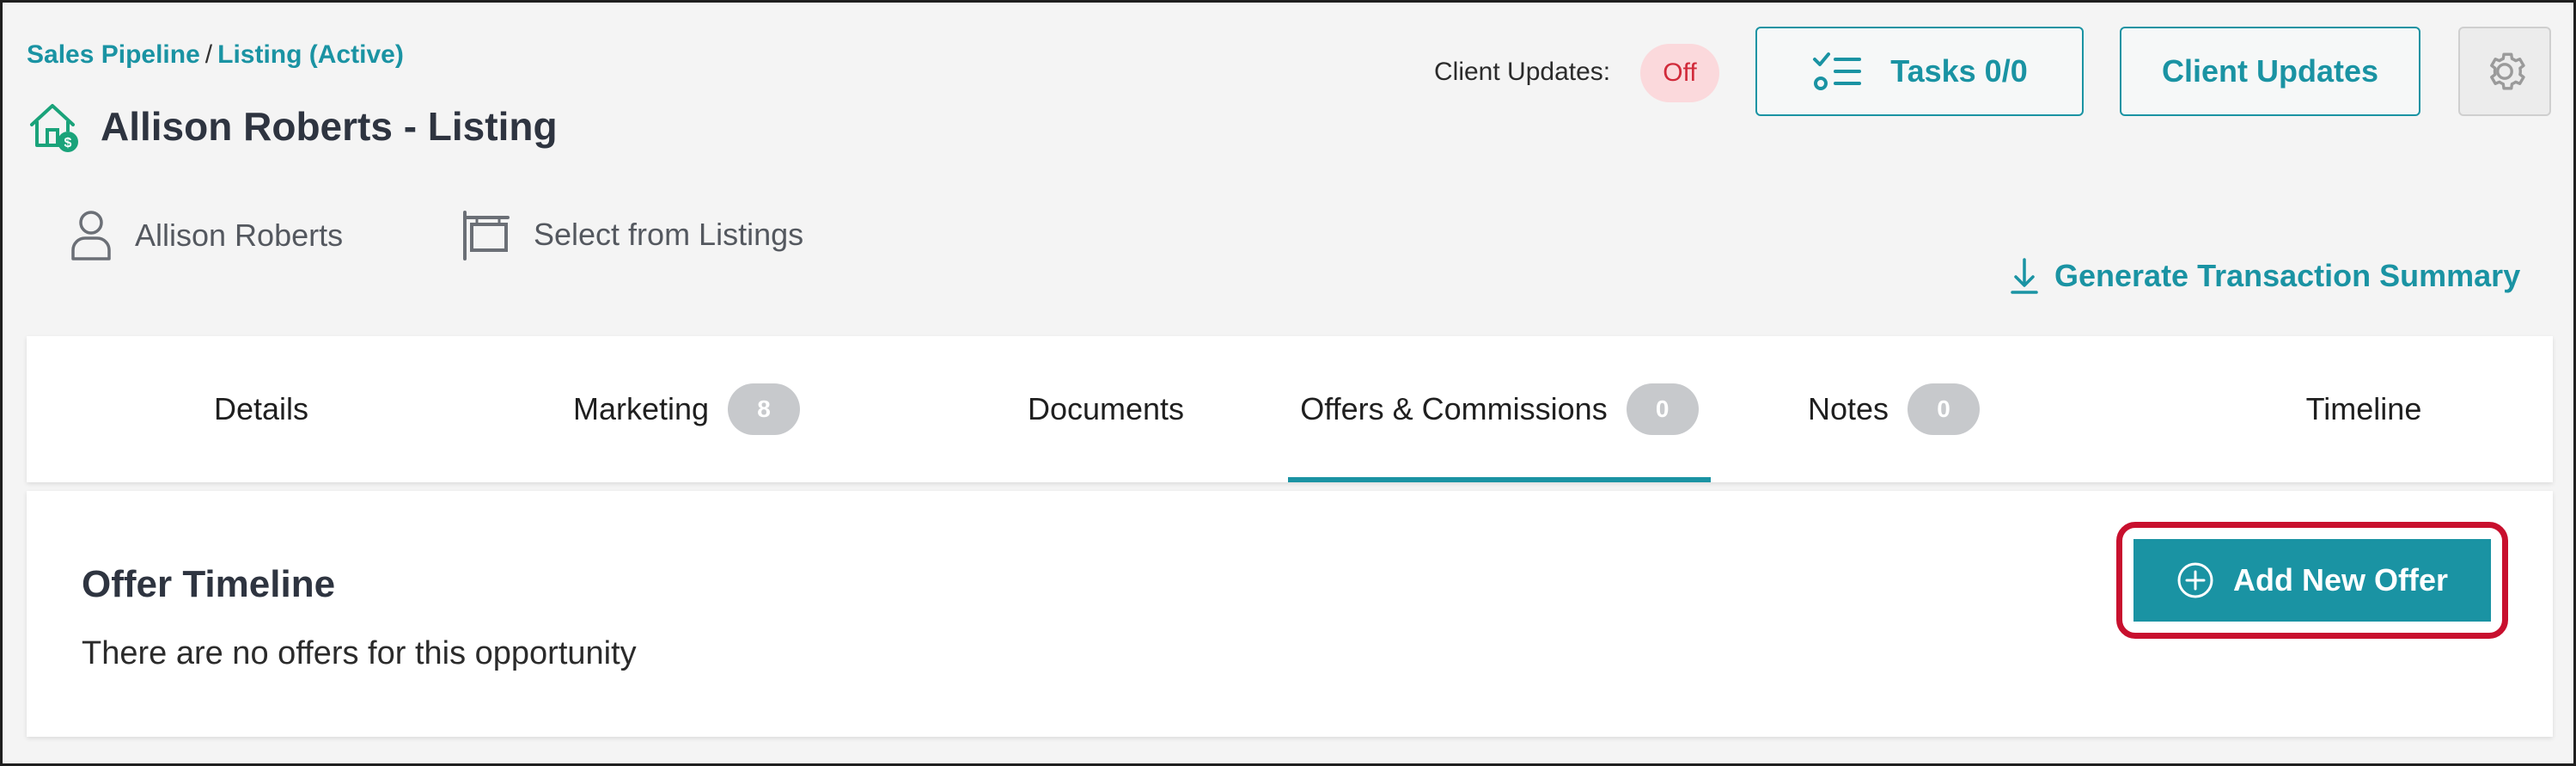 The height and width of the screenshot is (766, 2576). Describe the element at coordinates (1837, 71) in the screenshot. I see `checklist-icon` at that location.